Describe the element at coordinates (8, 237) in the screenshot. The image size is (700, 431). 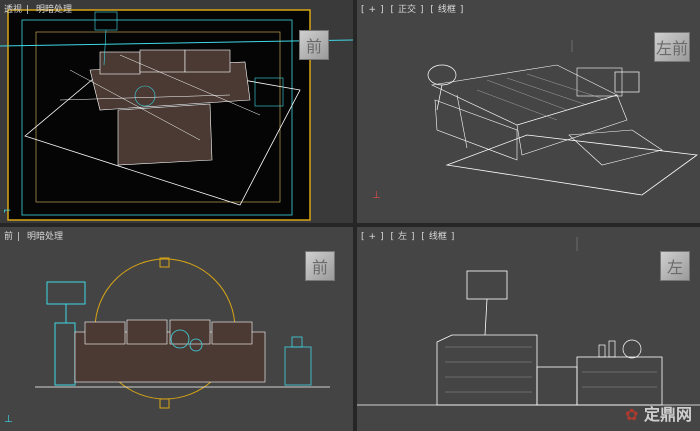
I see `view-type-label: 前` at that location.